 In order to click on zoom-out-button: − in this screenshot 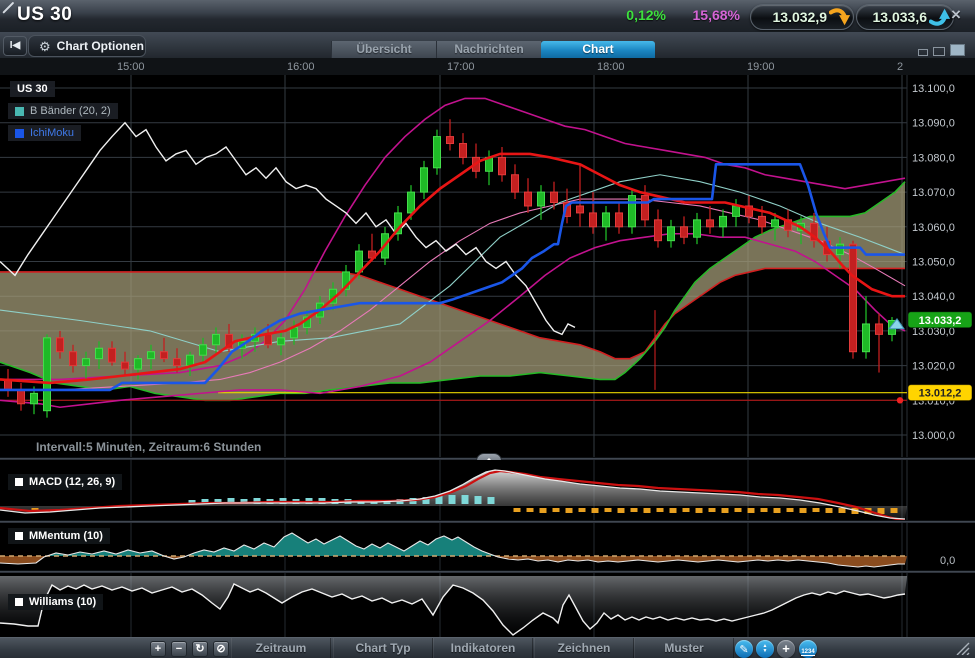, I will do `click(179, 649)`.